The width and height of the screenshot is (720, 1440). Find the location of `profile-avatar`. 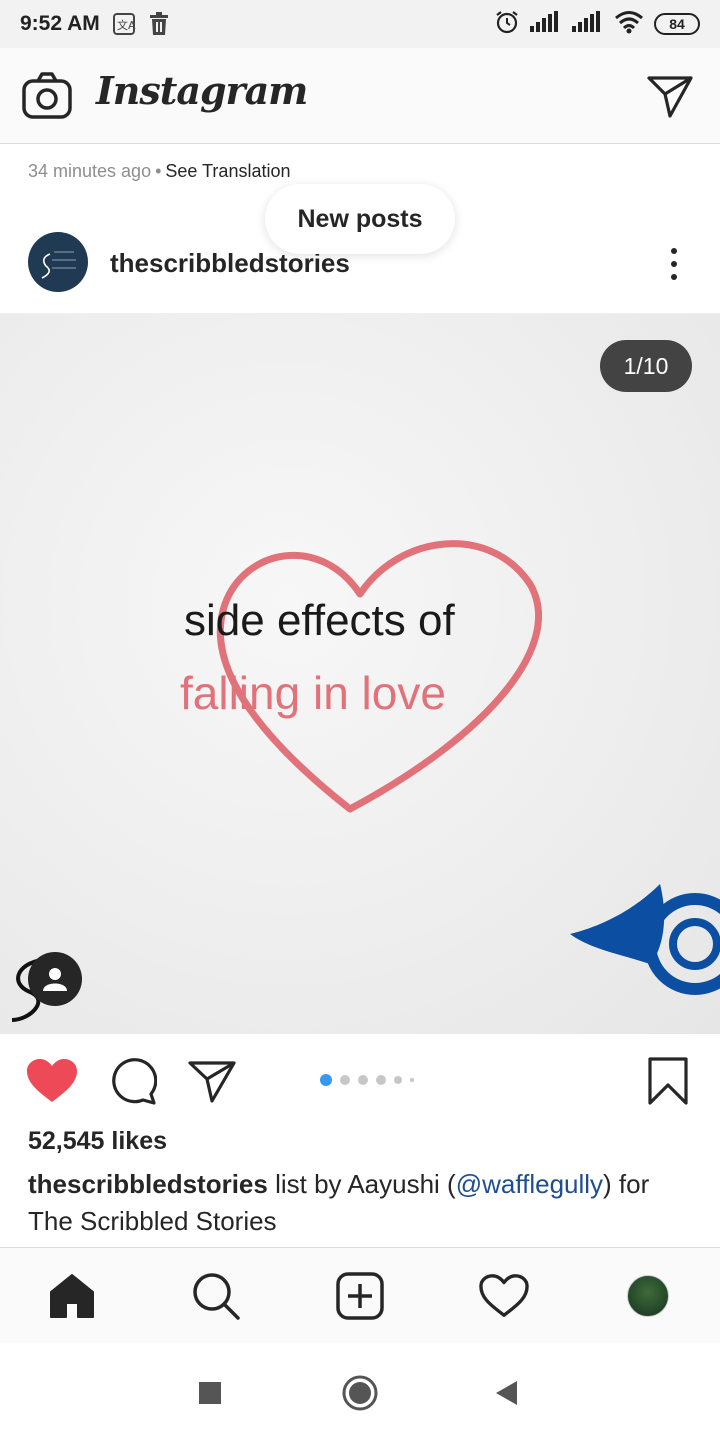

profile-avatar is located at coordinates (648, 1296).